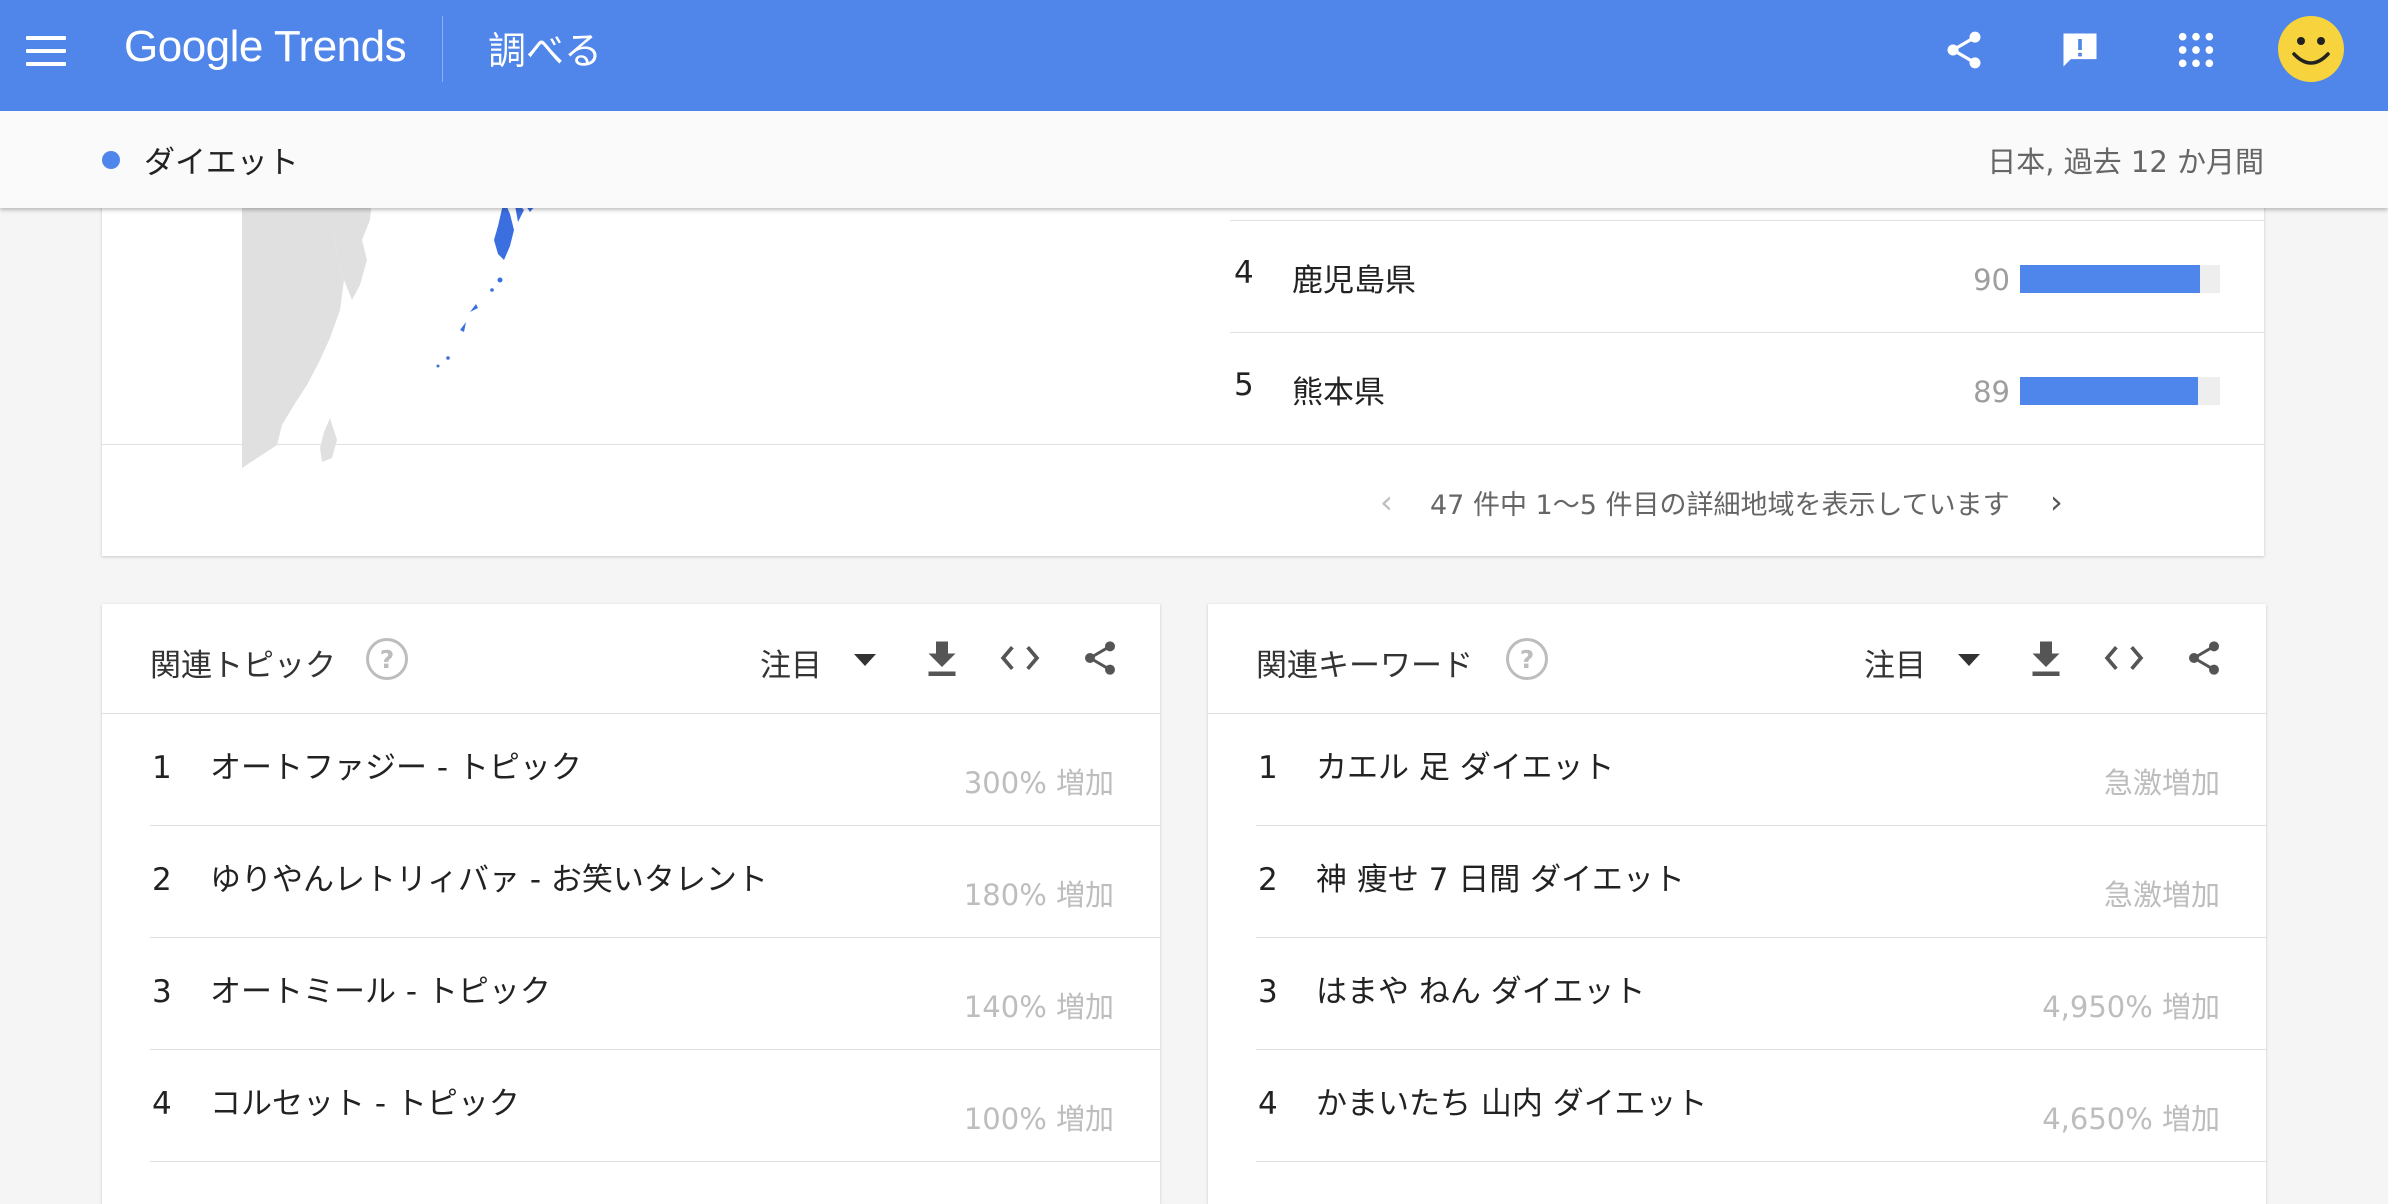 The width and height of the screenshot is (2388, 1204). Describe the element at coordinates (265, 47) in the screenshot. I see `google-trends-logo: Google Trends` at that location.